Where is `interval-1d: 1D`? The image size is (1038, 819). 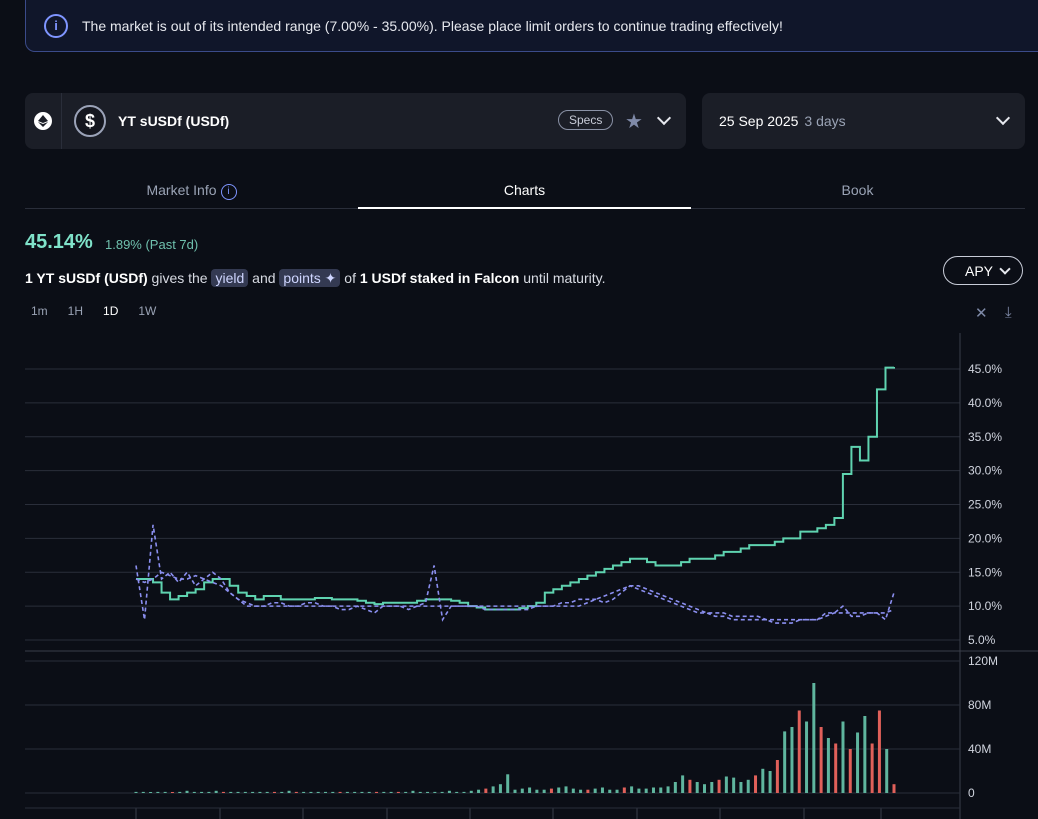
interval-1d: 1D is located at coordinates (110, 311).